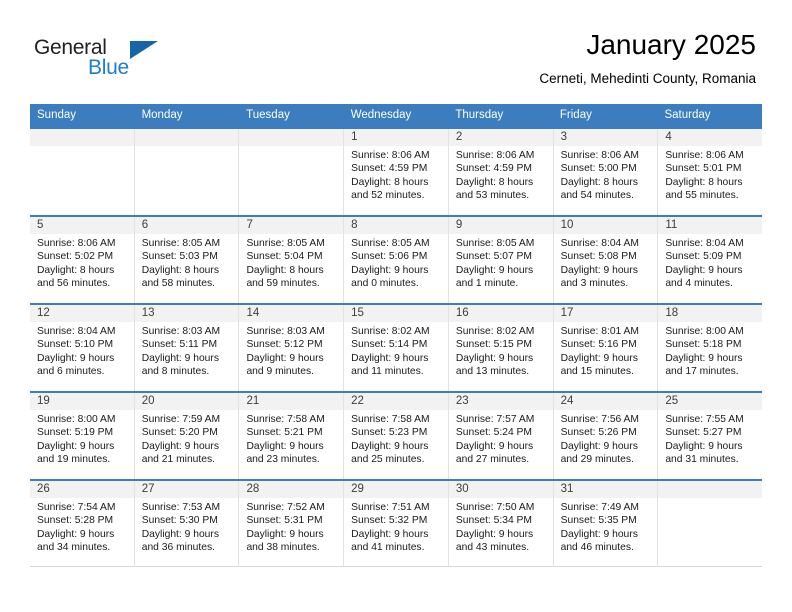  Describe the element at coordinates (710, 401) in the screenshot. I see `day-number: 25` at that location.